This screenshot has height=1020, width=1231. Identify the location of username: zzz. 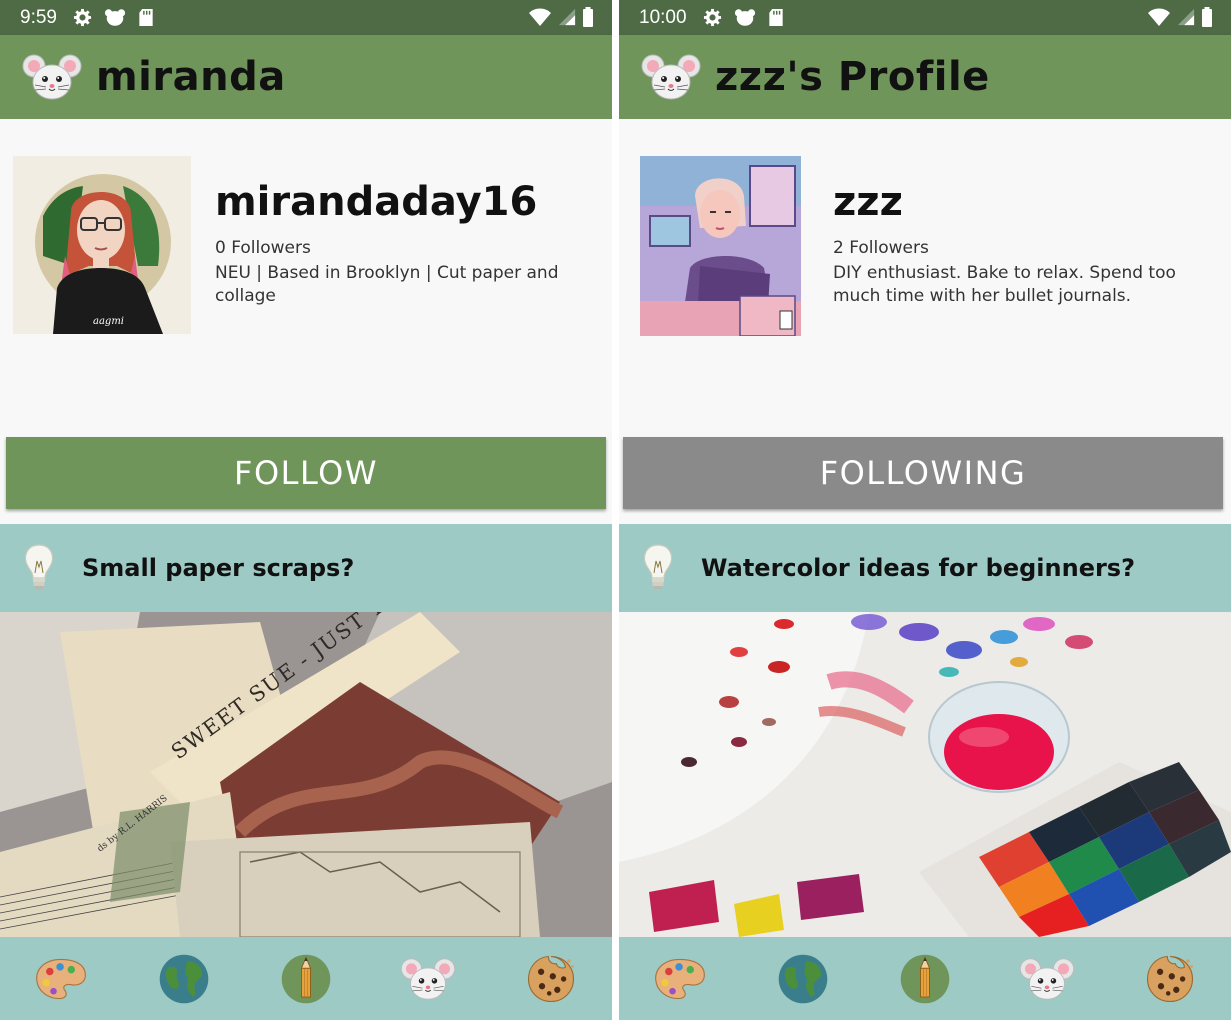
(868, 202).